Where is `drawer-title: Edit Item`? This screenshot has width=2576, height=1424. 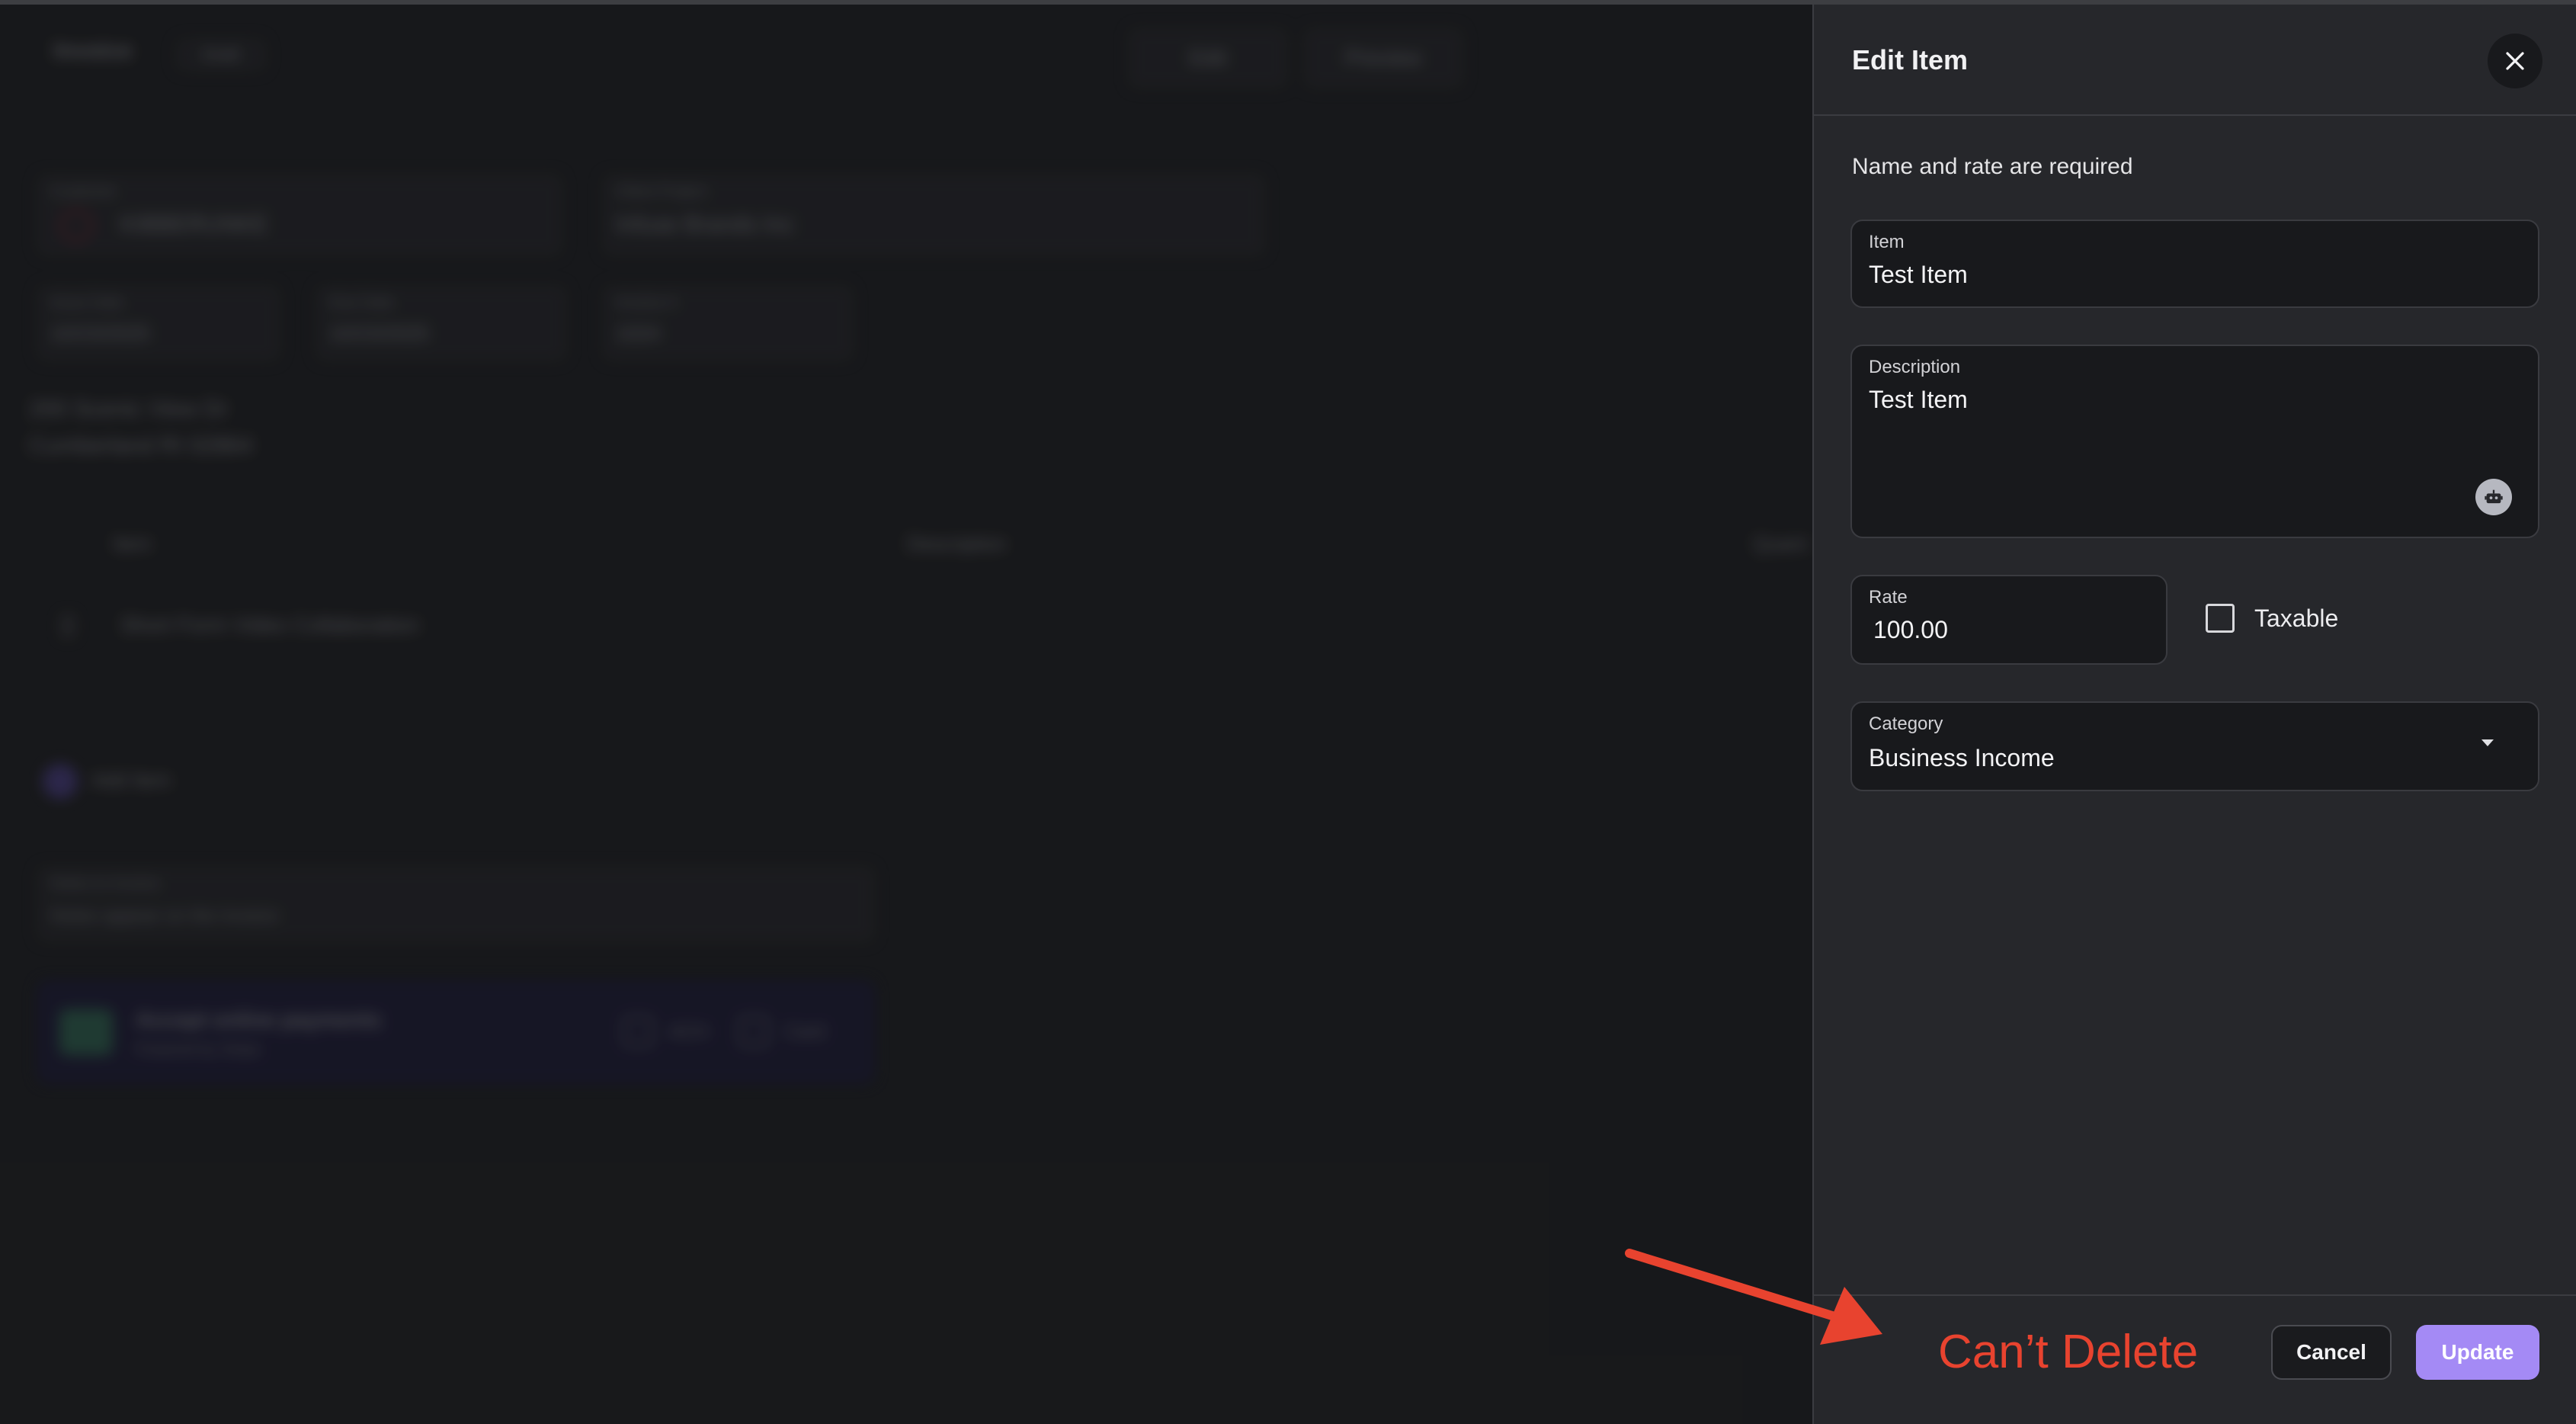
drawer-title: Edit Item is located at coordinates (1910, 59).